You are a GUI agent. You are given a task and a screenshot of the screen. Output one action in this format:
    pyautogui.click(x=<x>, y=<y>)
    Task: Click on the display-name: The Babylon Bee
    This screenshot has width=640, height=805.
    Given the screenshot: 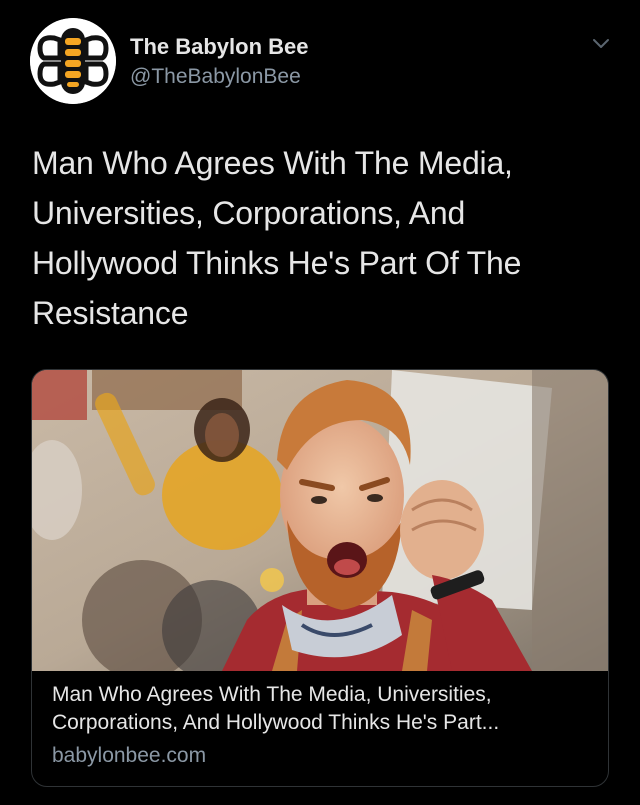 What is the action you would take?
    pyautogui.click(x=219, y=47)
    